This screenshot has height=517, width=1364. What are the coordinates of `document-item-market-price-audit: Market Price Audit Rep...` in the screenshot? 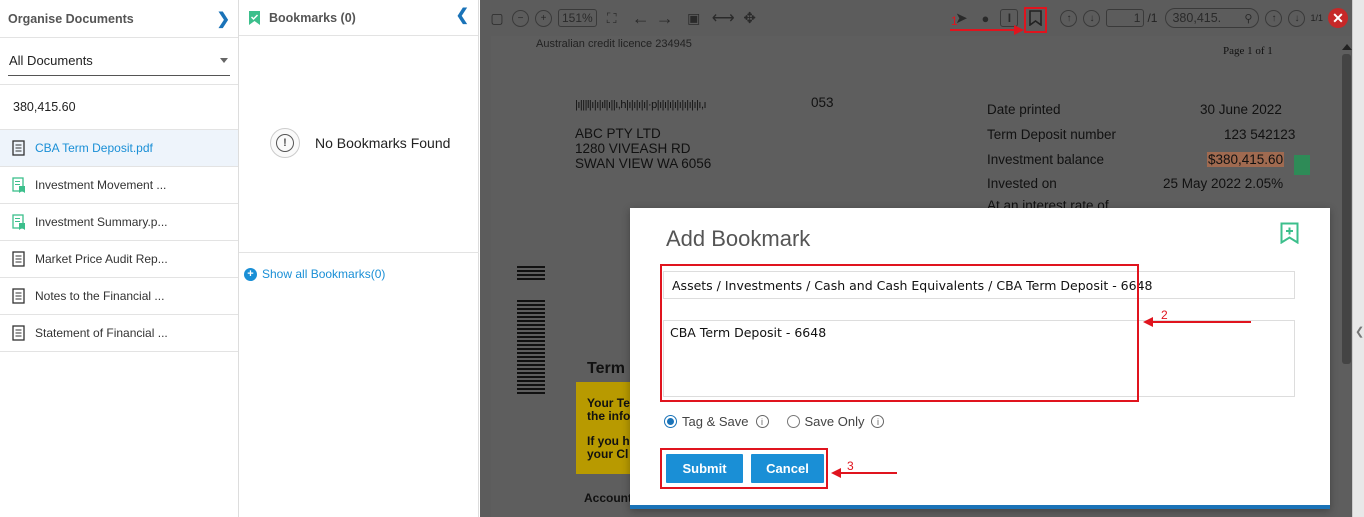 It's located at (119, 259).